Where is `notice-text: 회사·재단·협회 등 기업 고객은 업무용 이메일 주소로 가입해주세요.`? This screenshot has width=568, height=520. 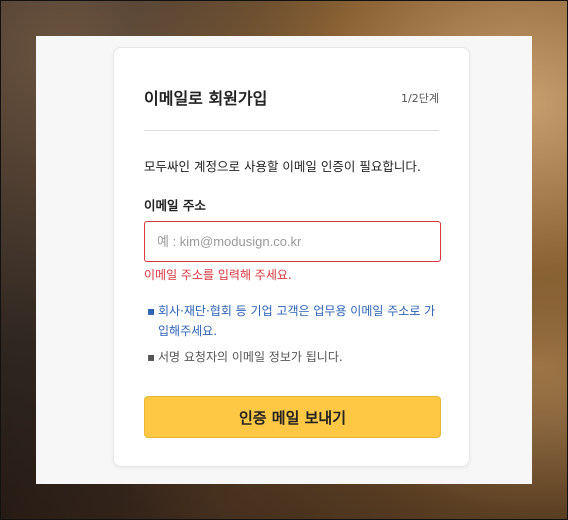
notice-text: 회사·재단·협회 등 기업 고객은 업무용 이메일 주소로 가입해주세요. is located at coordinates (297, 321).